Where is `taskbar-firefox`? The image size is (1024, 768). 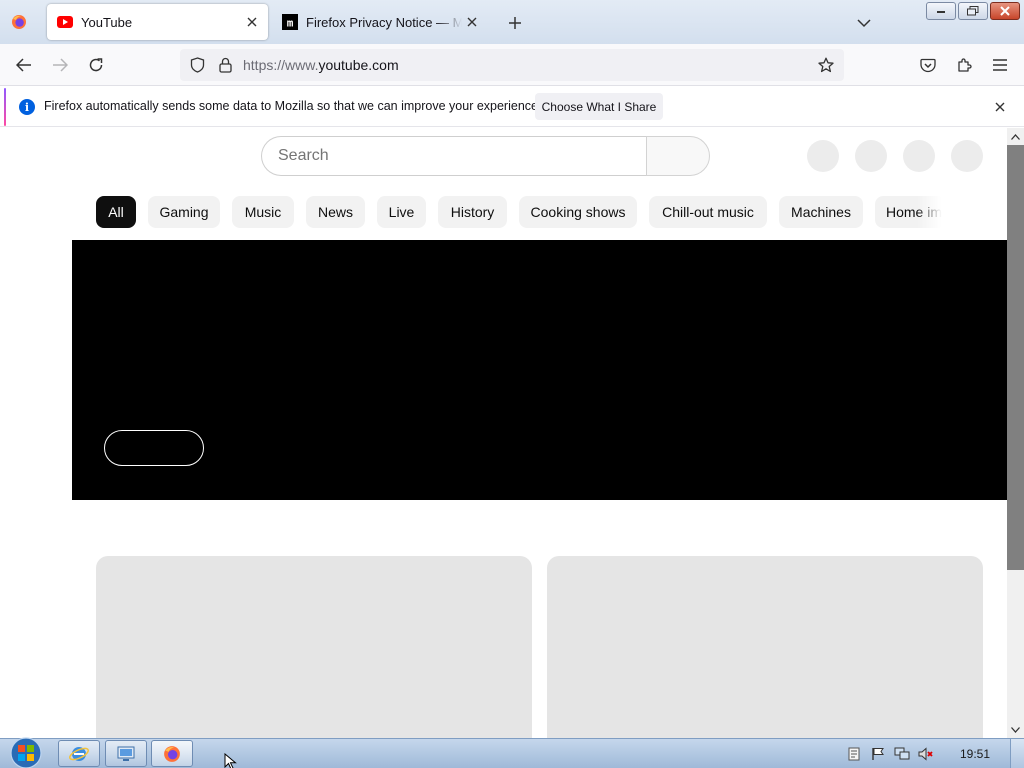
taskbar-firefox is located at coordinates (172, 753).